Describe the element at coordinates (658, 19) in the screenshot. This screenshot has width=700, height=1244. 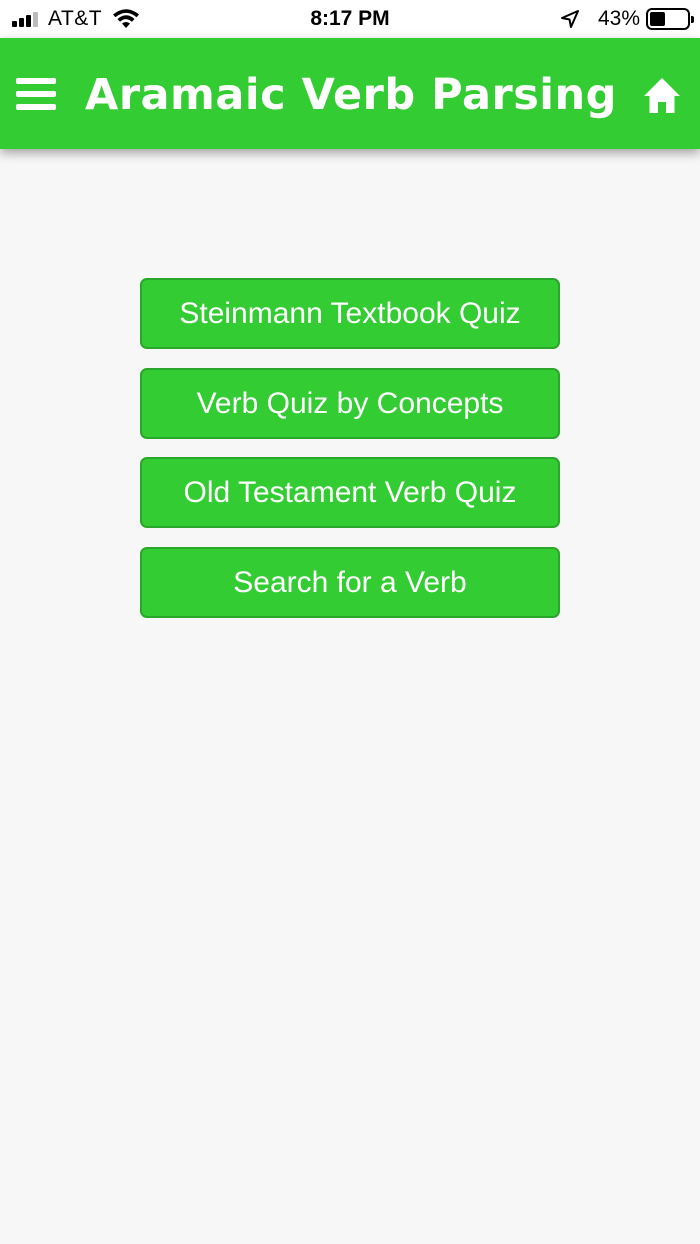
I see `battery-fill` at that location.